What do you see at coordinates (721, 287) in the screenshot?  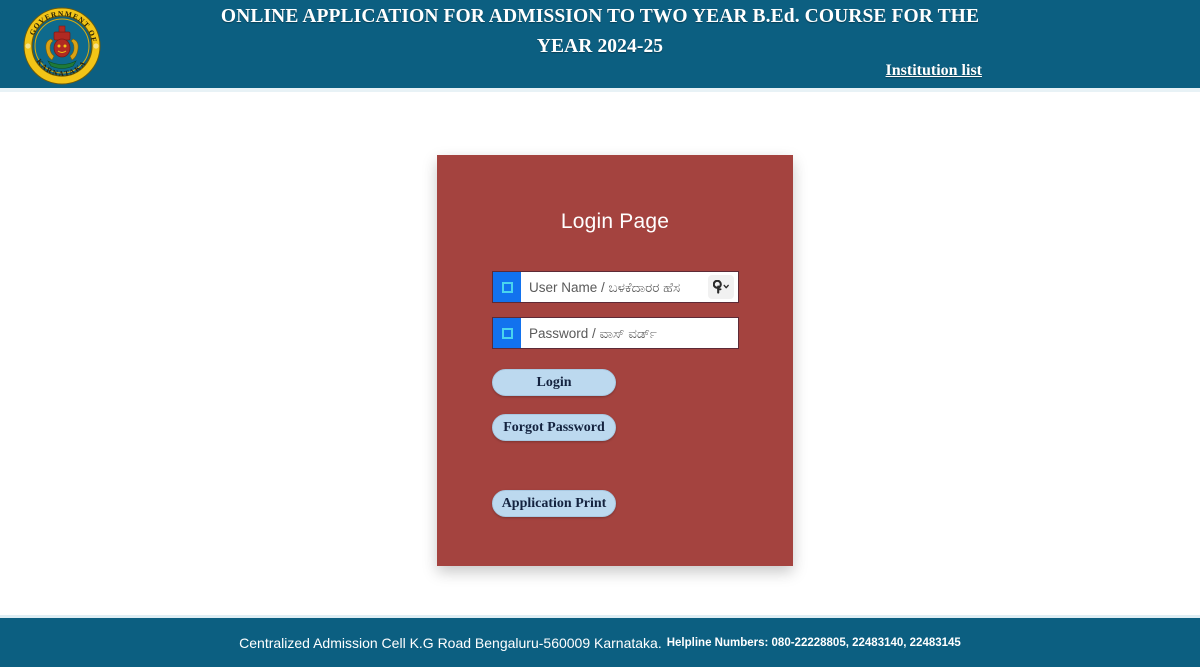 I see `key-icon` at bounding box center [721, 287].